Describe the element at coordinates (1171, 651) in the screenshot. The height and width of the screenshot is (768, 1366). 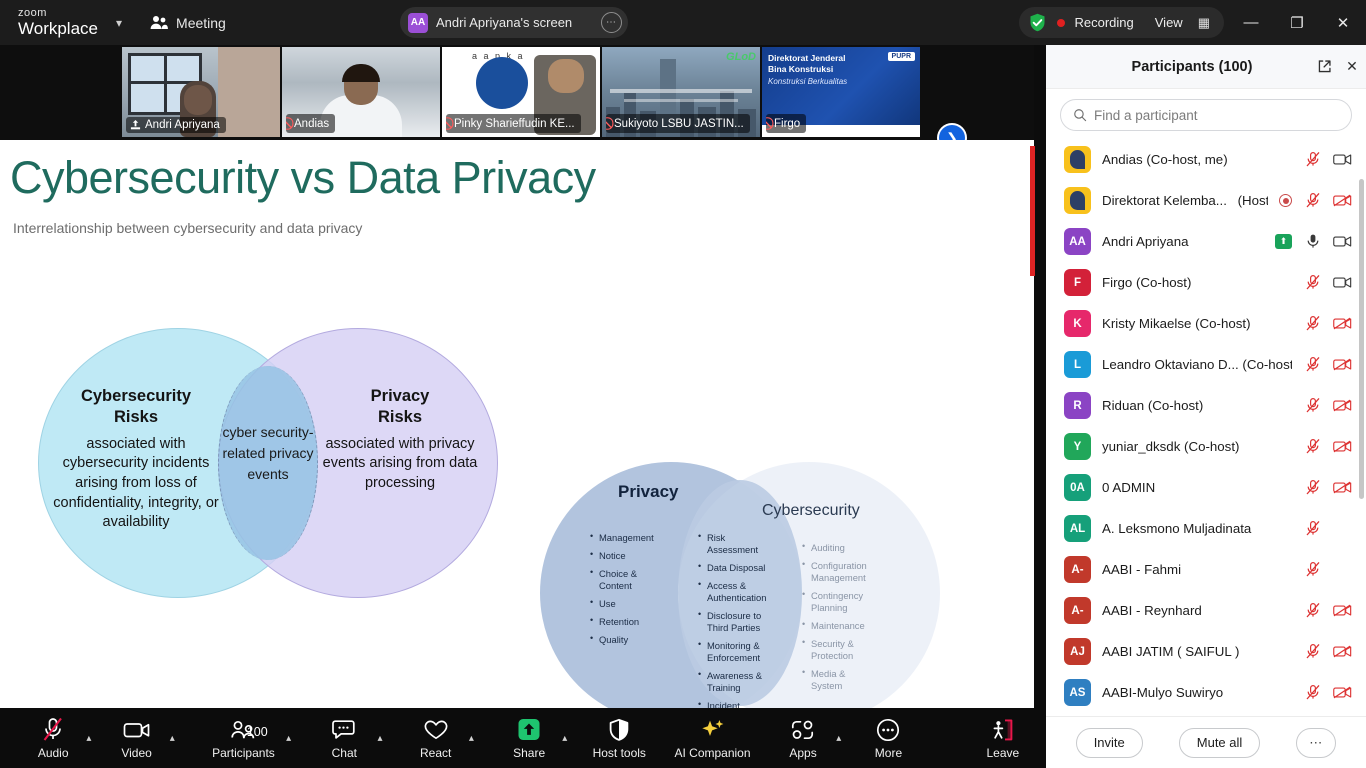
I see `participant-name: AABI JATIM ( SAIFUL )` at that location.